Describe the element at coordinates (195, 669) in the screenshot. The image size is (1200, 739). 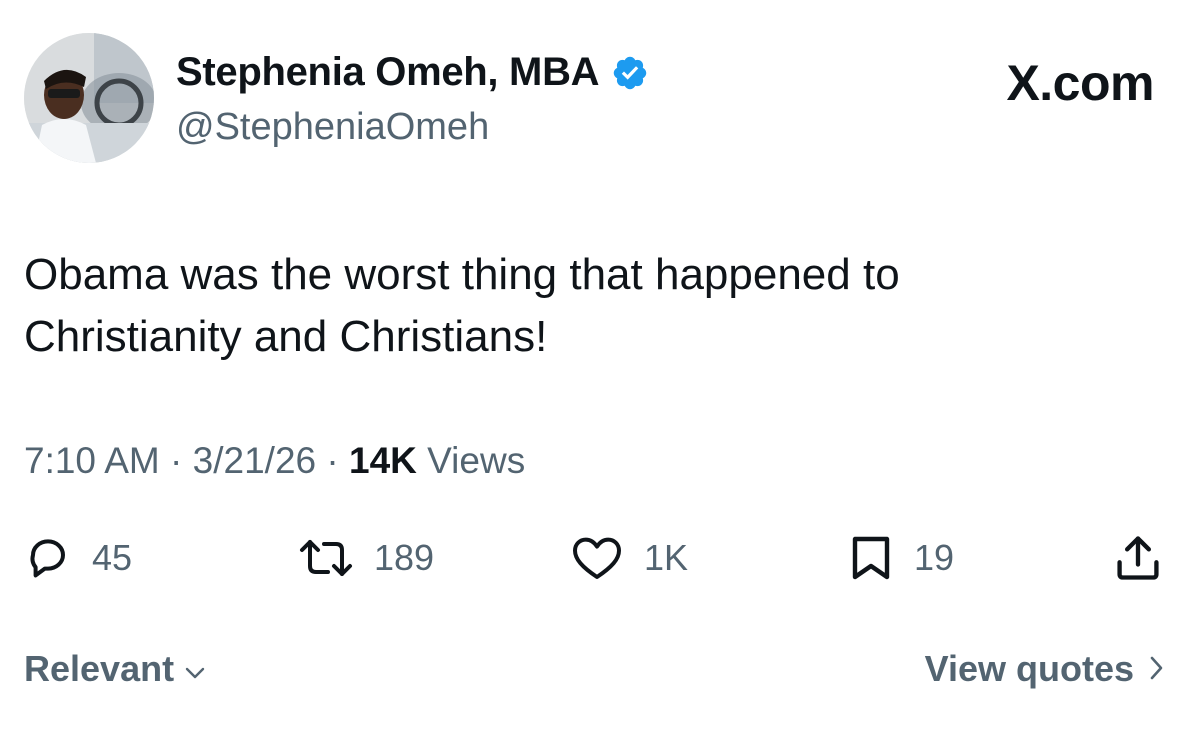
I see `chevron-down-icon` at that location.